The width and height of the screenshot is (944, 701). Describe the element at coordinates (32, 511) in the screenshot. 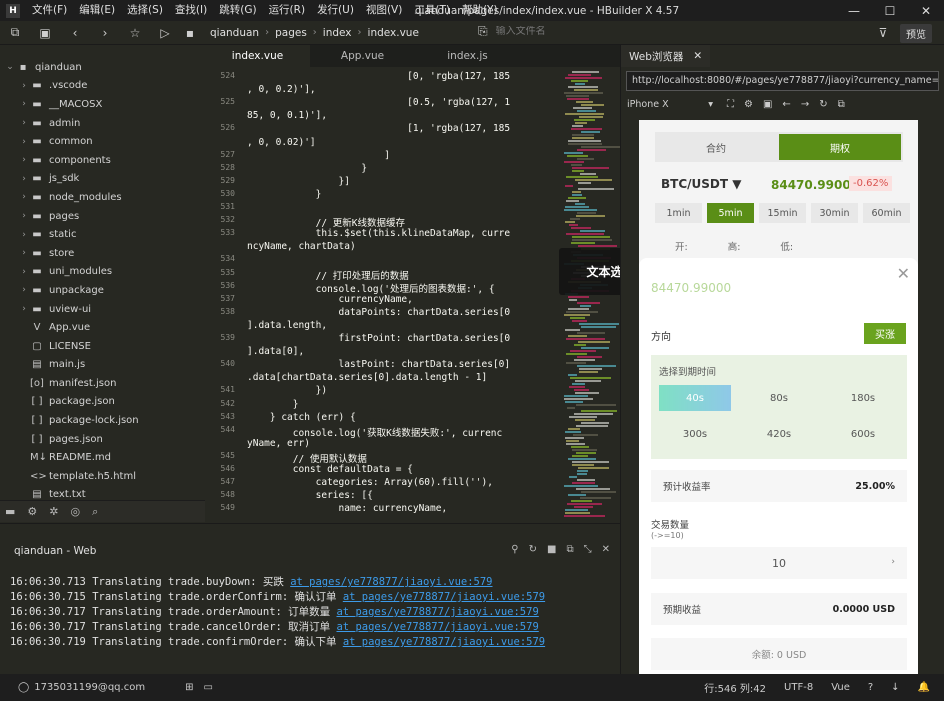

I see `plugin-icon: ⚙` at that location.